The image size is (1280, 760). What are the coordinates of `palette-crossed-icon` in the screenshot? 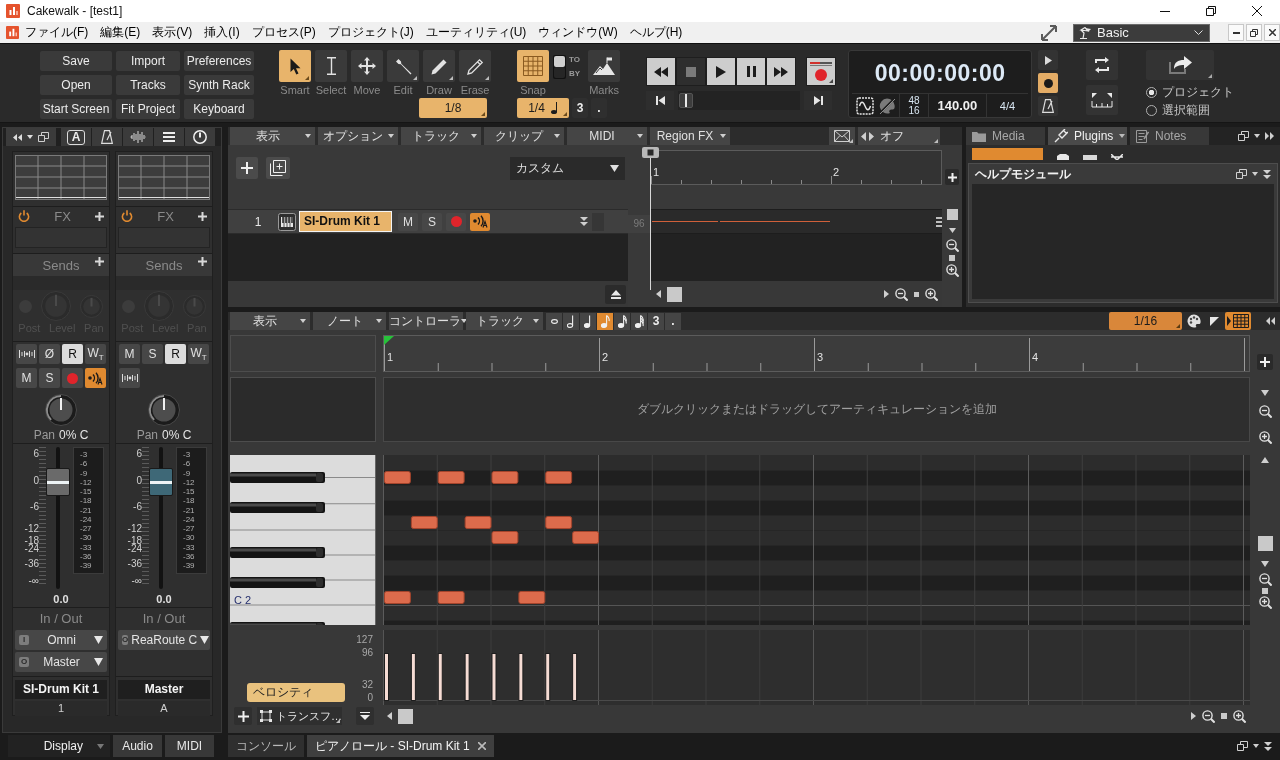 It's located at (886, 105).